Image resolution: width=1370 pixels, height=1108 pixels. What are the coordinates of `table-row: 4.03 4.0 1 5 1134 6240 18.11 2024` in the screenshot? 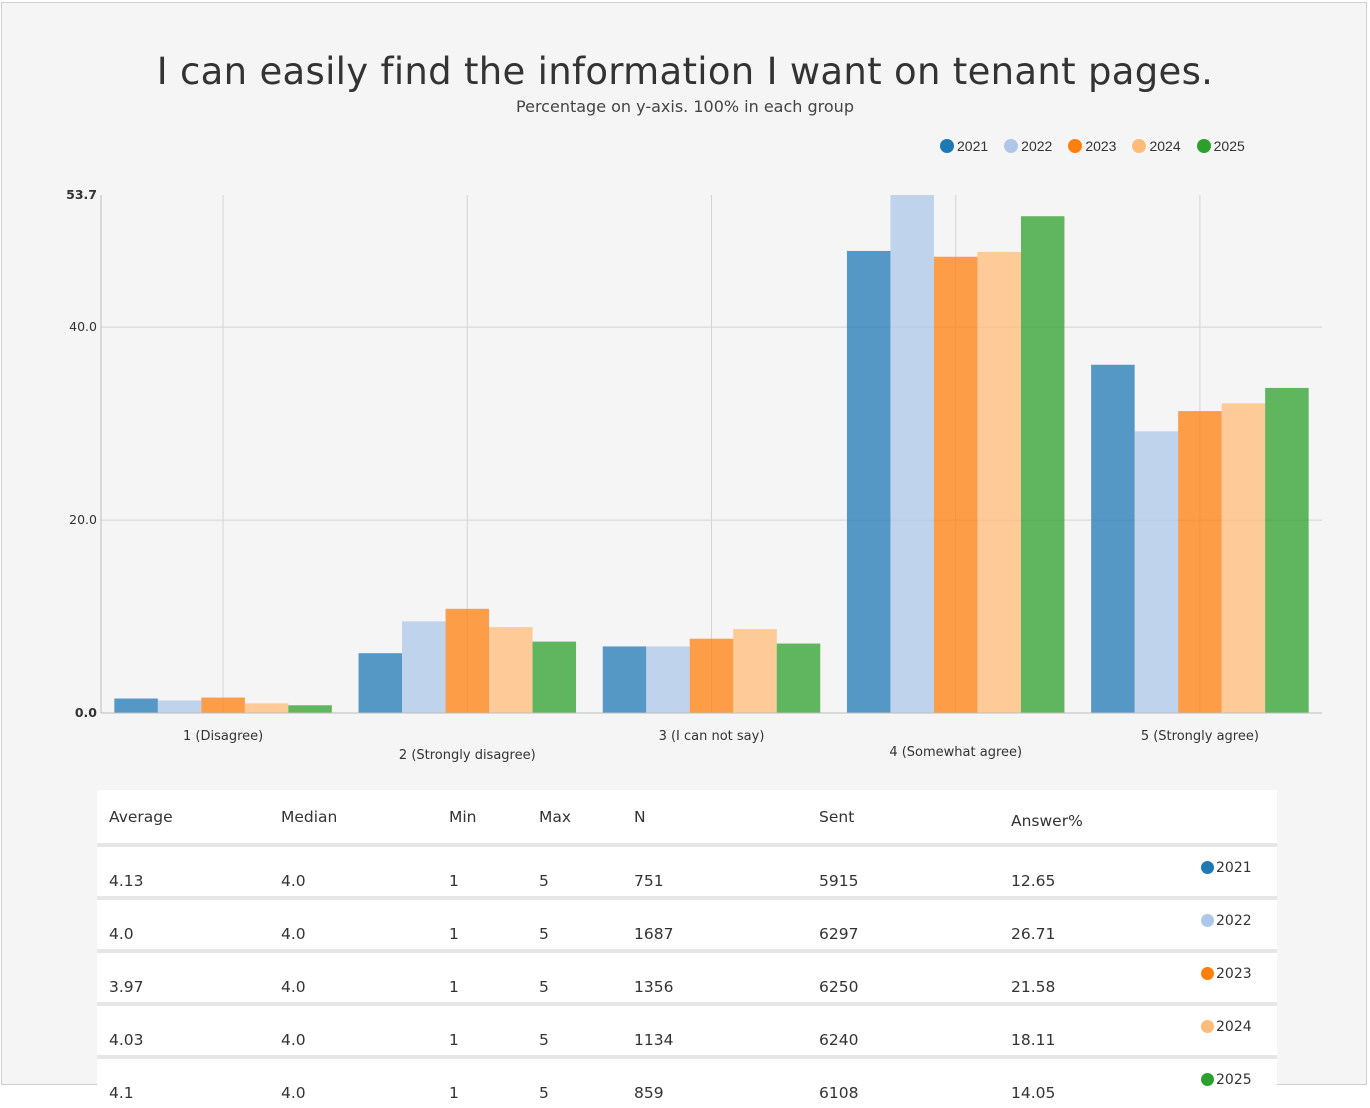 It's located at (687, 1029).